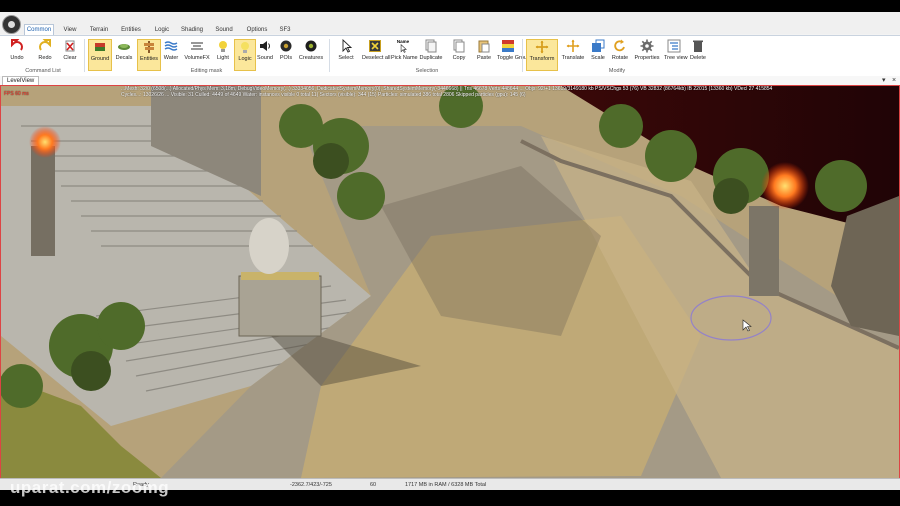 This screenshot has height=506, width=900. I want to click on tab-terrain: Terrain, so click(99, 30).